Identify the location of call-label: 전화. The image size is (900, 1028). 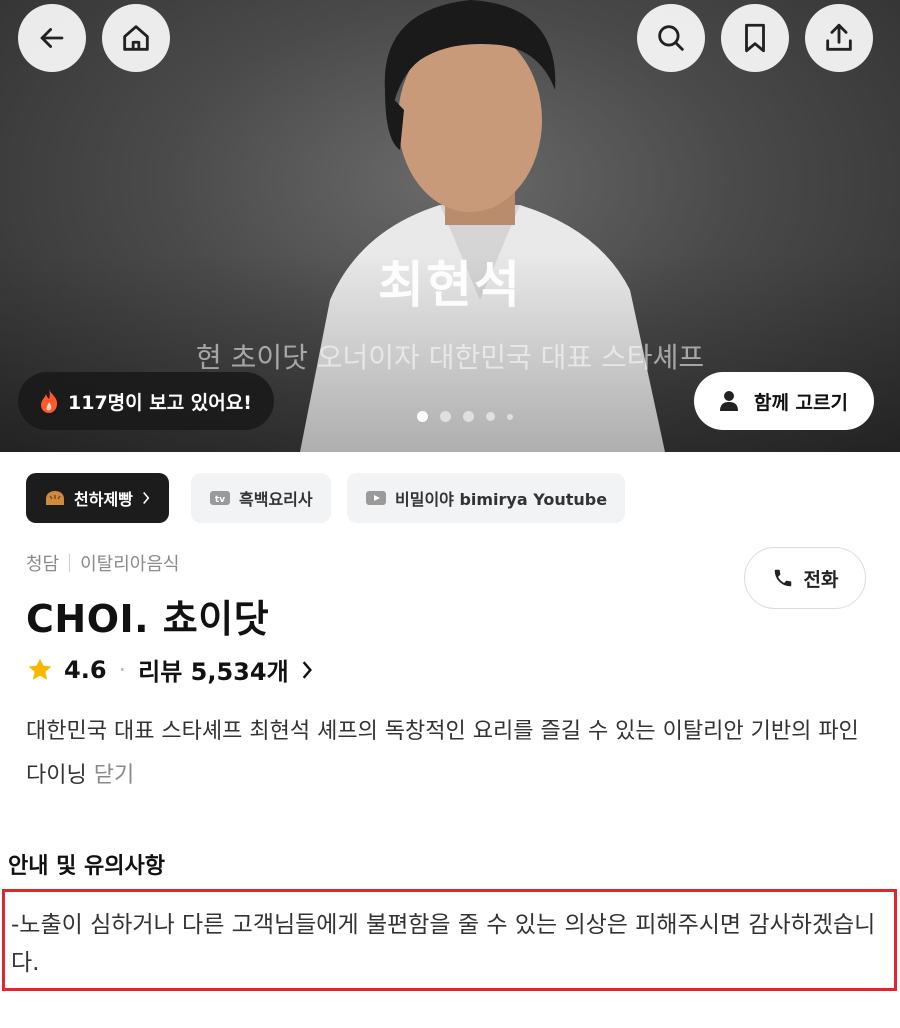
(821, 579).